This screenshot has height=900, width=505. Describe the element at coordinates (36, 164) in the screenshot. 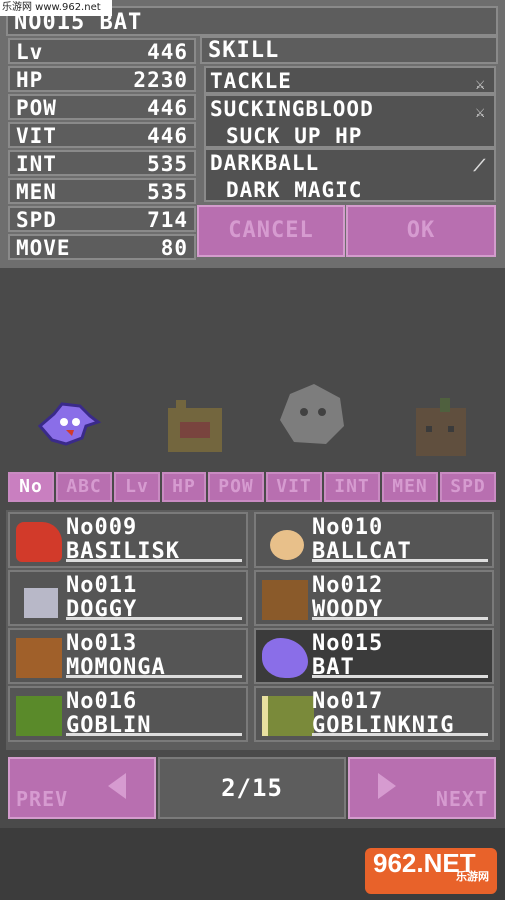

I see `stat-label: INT` at that location.